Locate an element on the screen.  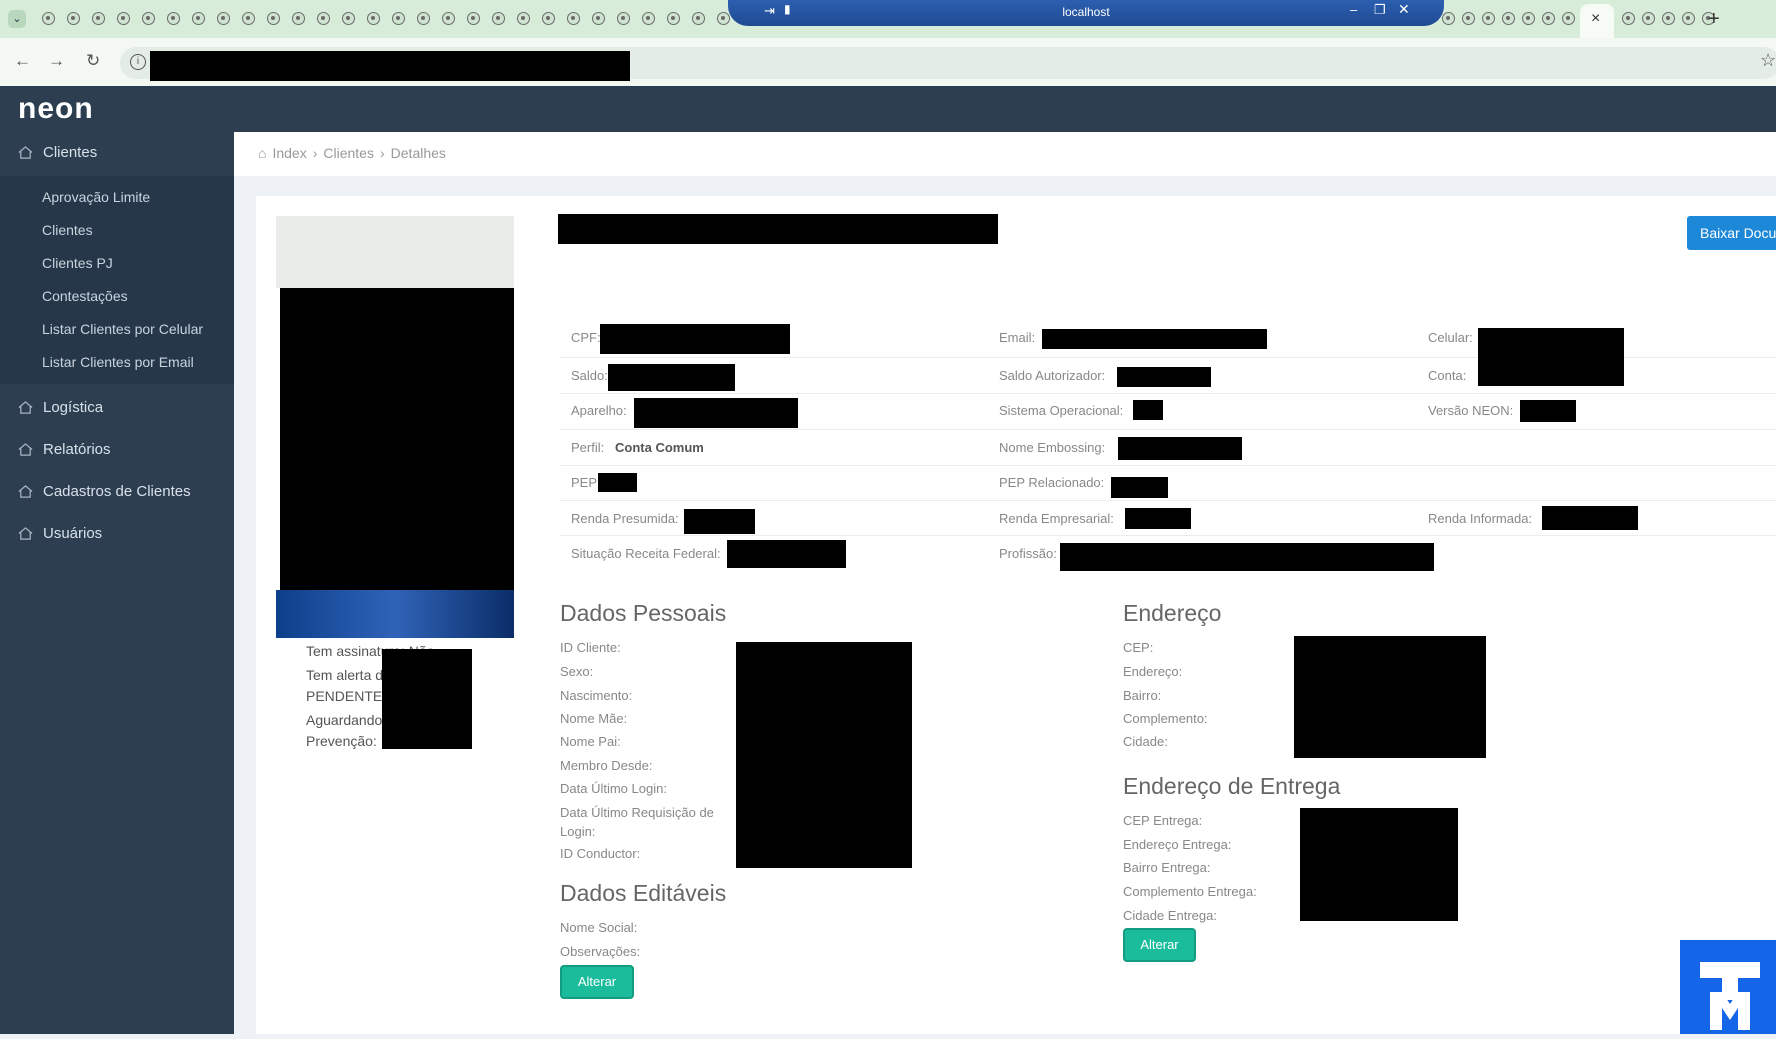
submenu-item-clientes: Clientes is located at coordinates (67, 230).